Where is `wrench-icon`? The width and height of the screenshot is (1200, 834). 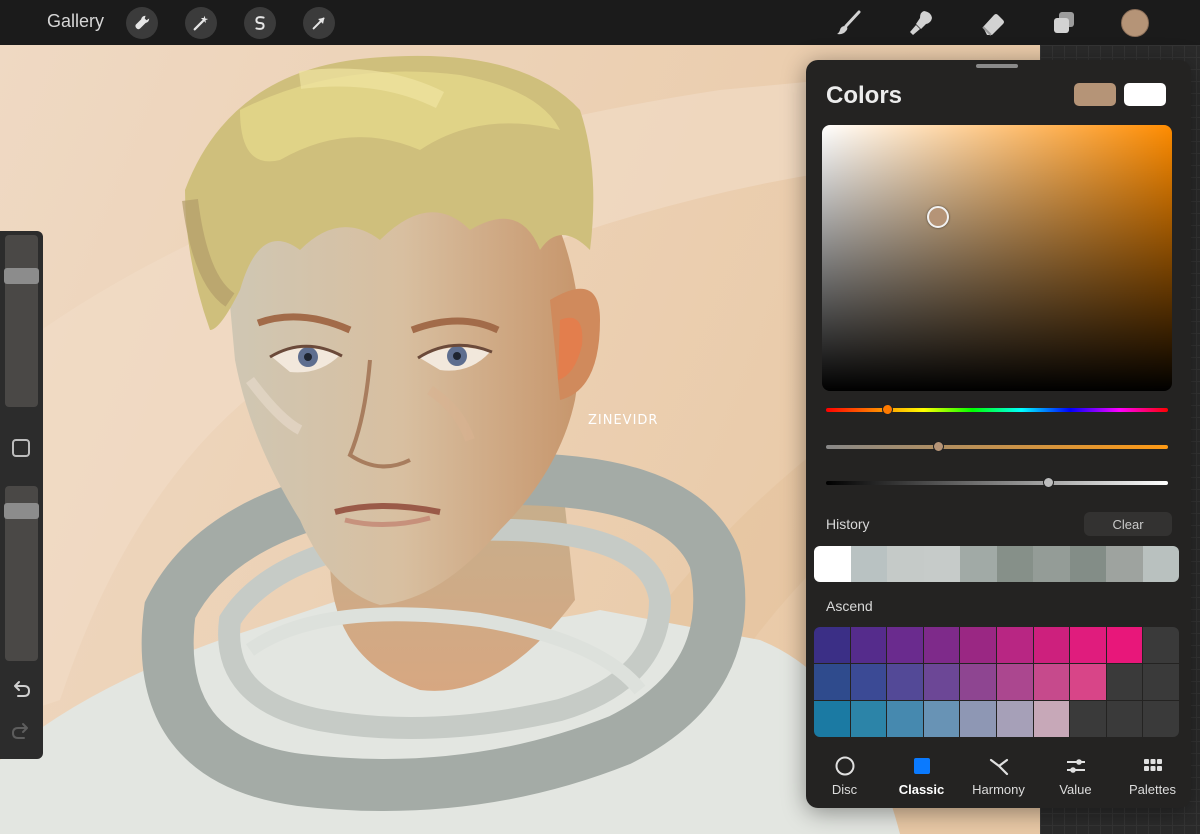 wrench-icon is located at coordinates (142, 22).